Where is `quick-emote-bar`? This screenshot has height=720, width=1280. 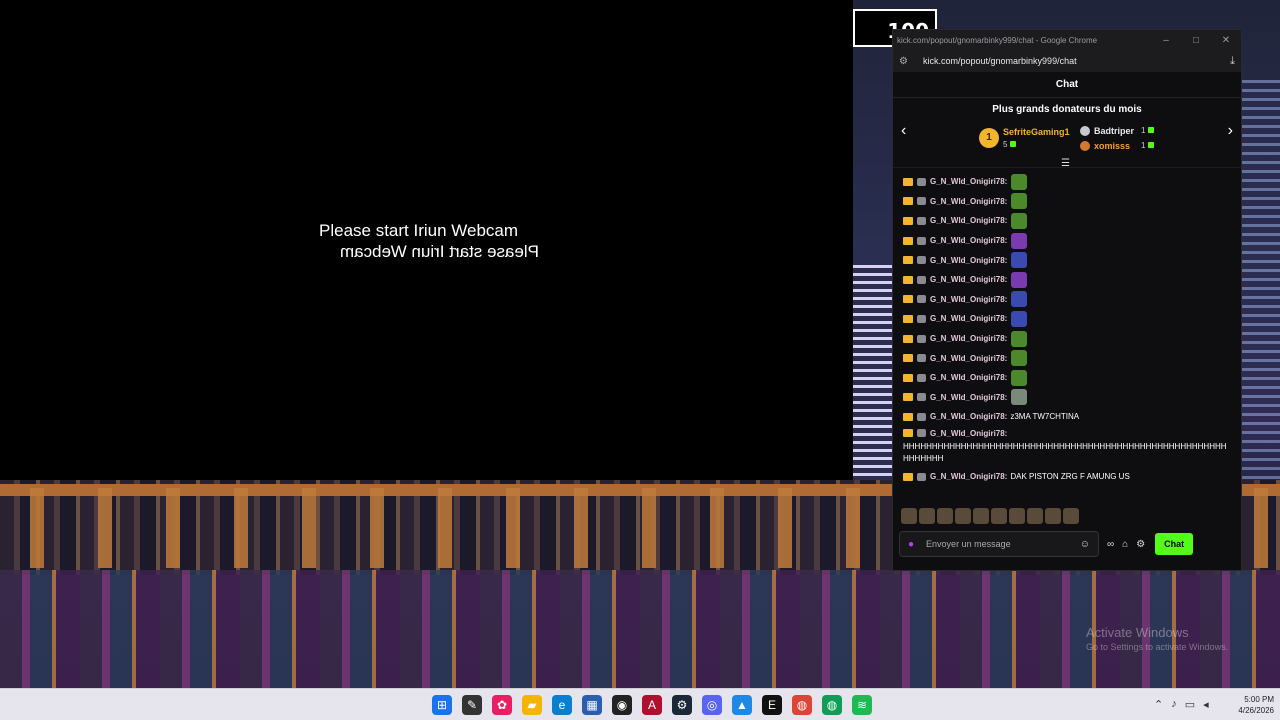 quick-emote-bar is located at coordinates (1067, 516).